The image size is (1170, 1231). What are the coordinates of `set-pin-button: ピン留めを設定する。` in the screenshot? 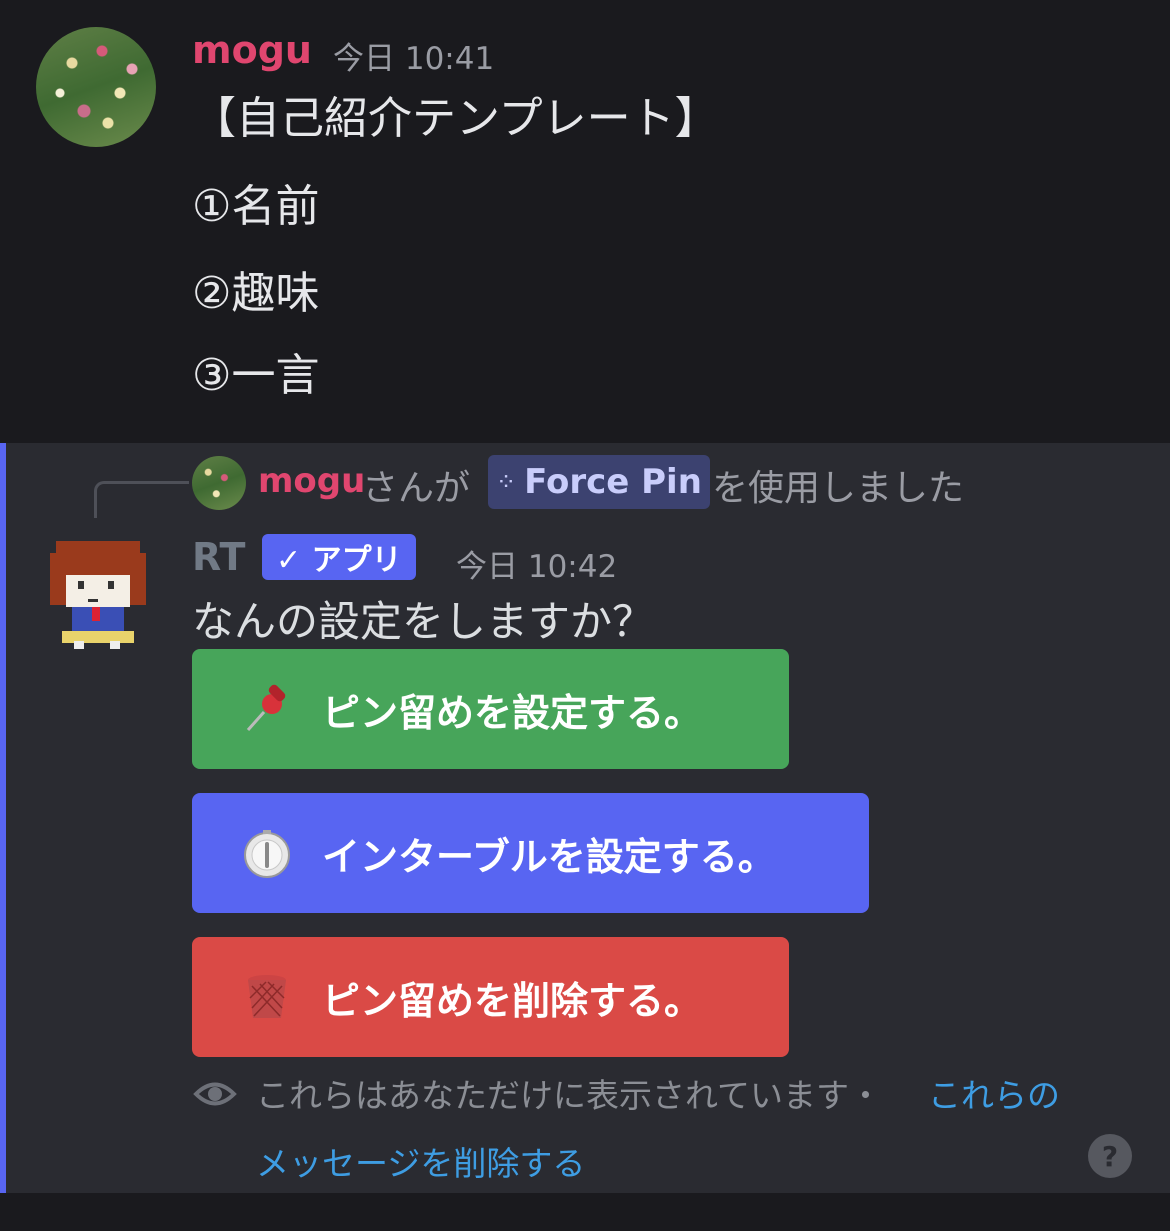 It's located at (490, 709).